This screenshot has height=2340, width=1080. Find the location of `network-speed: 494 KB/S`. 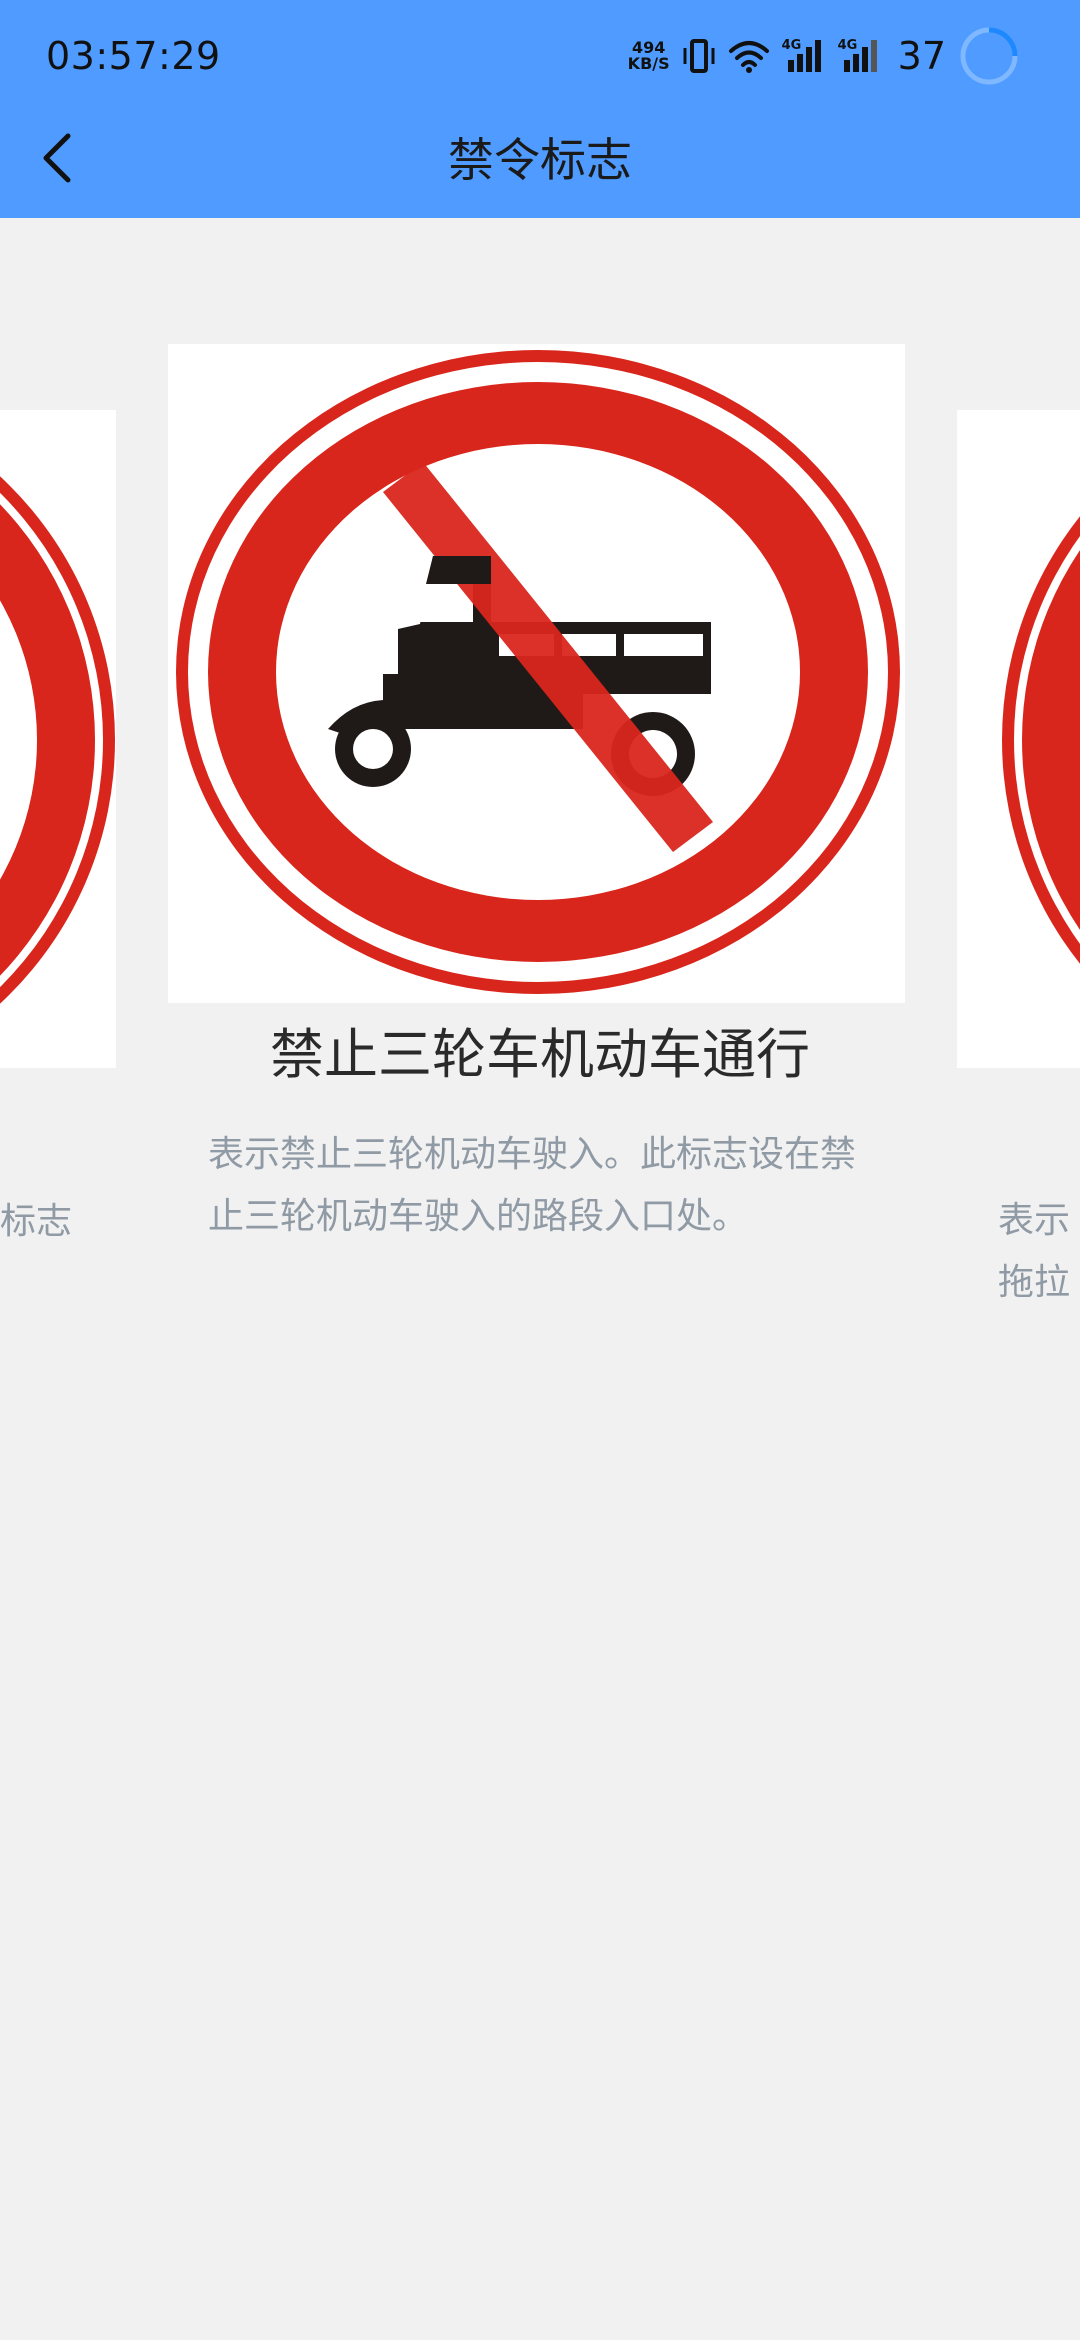

network-speed: 494 KB/S is located at coordinates (649, 56).